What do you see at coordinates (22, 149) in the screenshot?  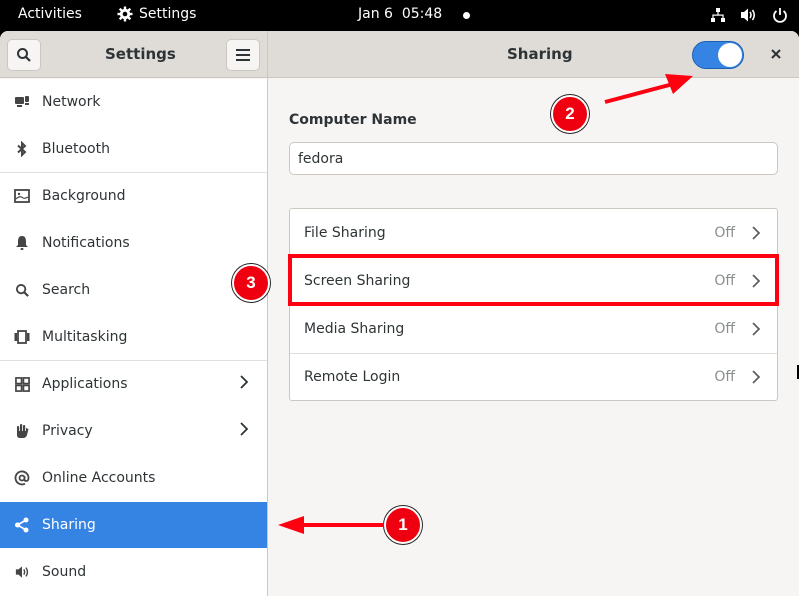 I see `bluetooth-icon` at bounding box center [22, 149].